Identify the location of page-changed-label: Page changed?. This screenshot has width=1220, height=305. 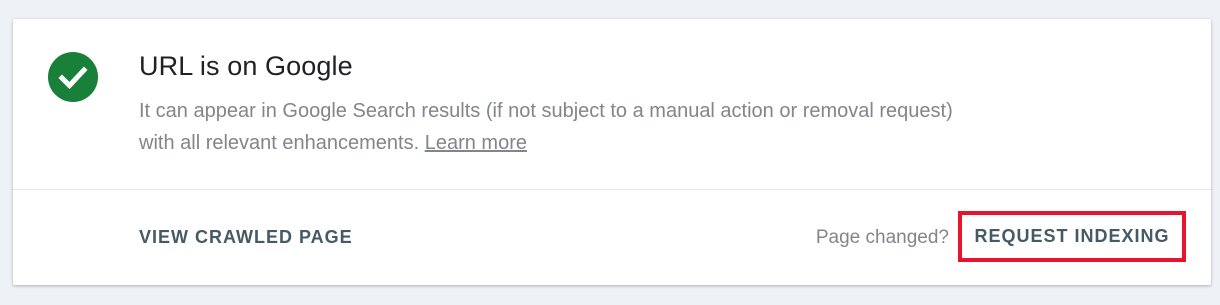
(882, 237).